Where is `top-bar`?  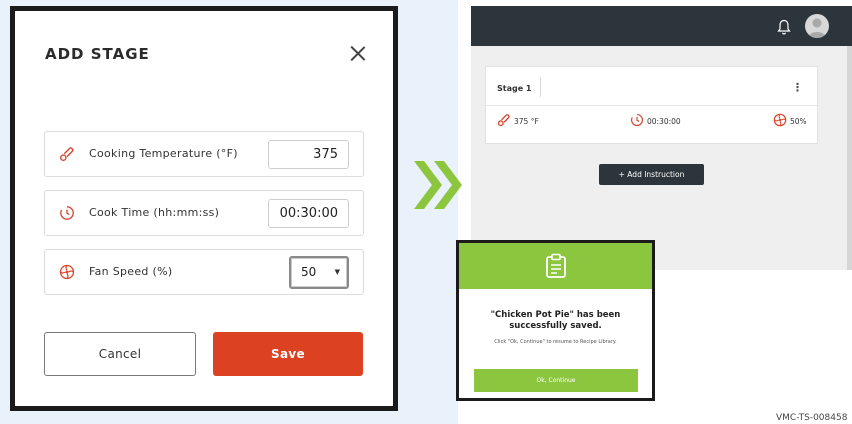
top-bar is located at coordinates (661, 26).